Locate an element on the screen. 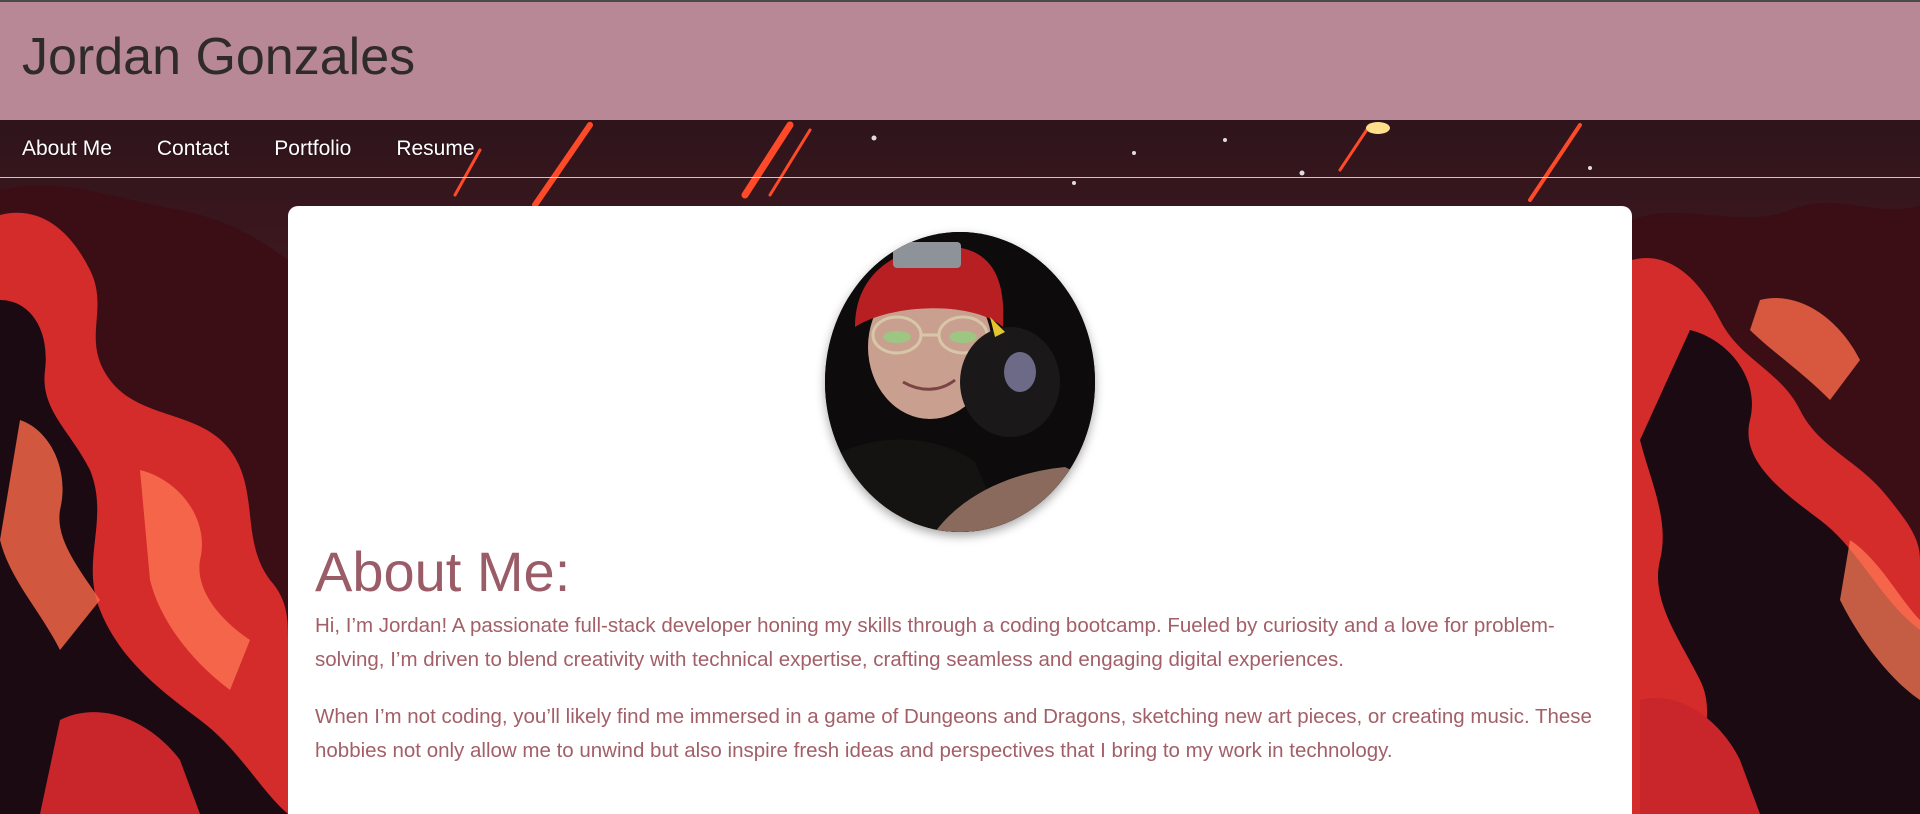 Image resolution: width=1920 pixels, height=814 pixels. nav-item-resume: Resume is located at coordinates (435, 149).